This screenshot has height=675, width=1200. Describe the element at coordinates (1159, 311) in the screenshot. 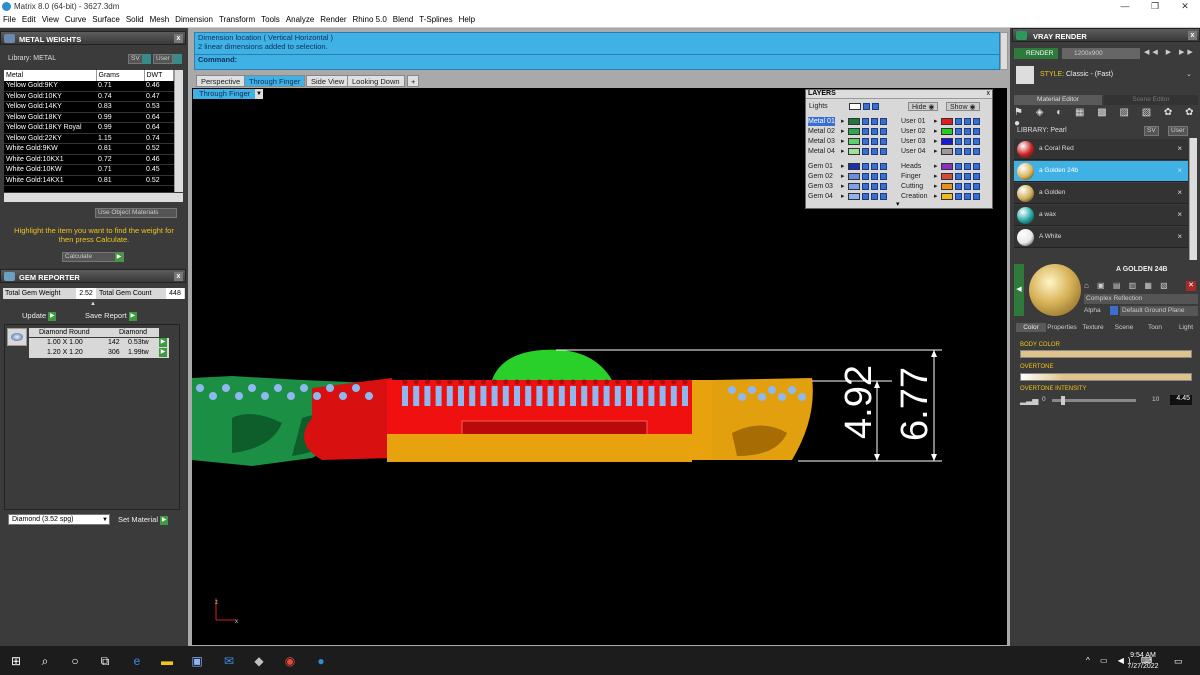

I see `ground-plane-select: Default Ground Plane` at that location.